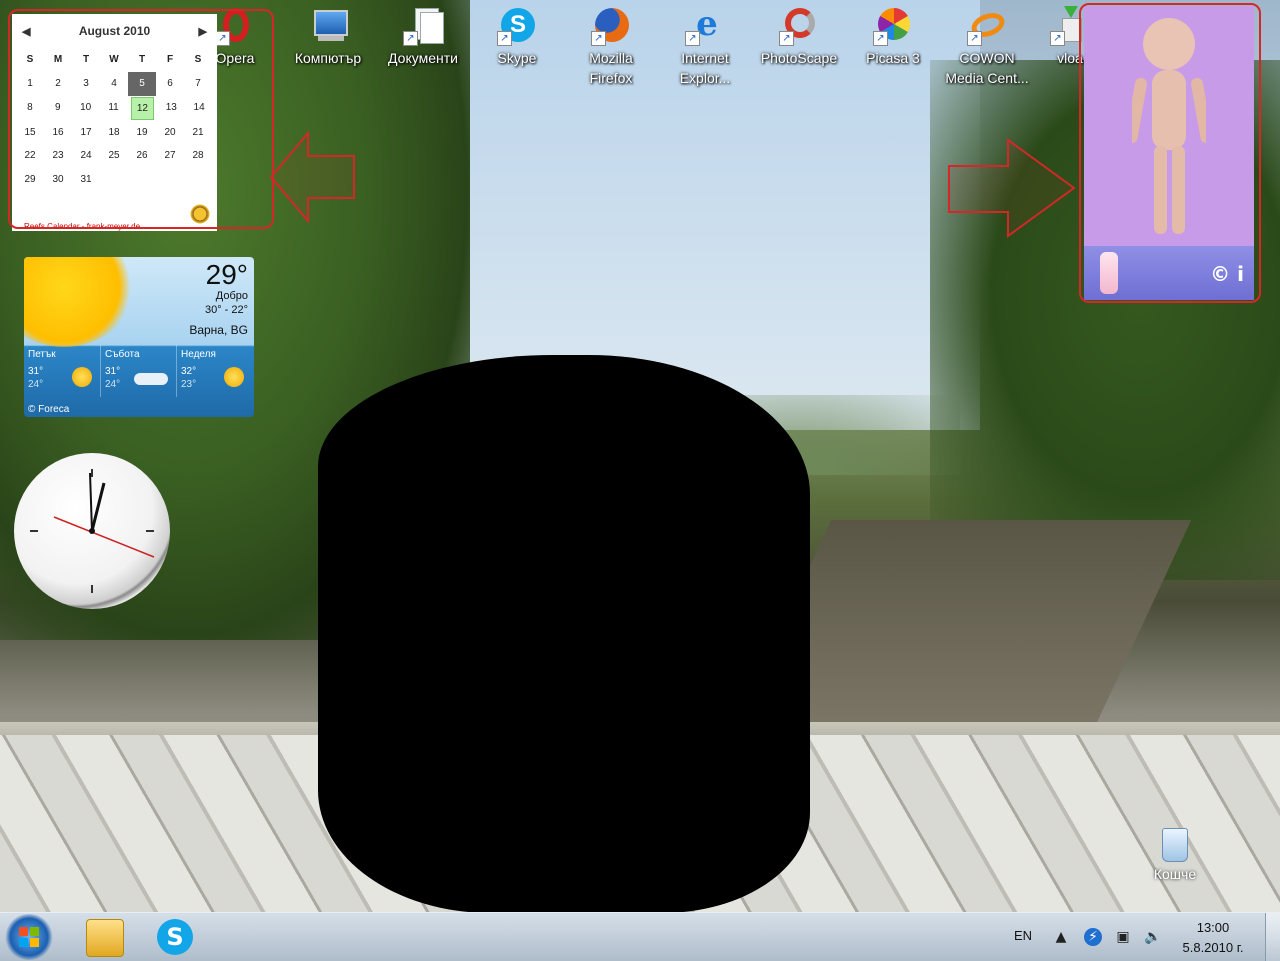  What do you see at coordinates (104, 537) in the screenshot?
I see `clock-second-hand` at bounding box center [104, 537].